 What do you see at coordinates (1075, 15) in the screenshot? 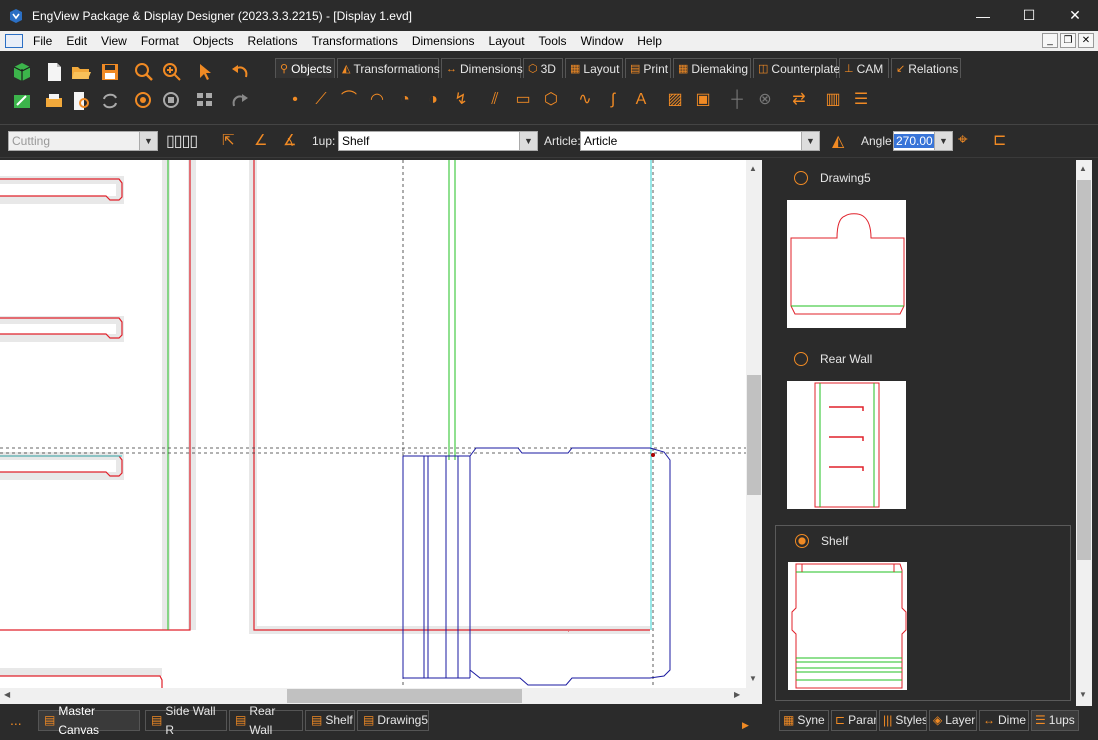
I see `close-button: ✕` at bounding box center [1075, 15].